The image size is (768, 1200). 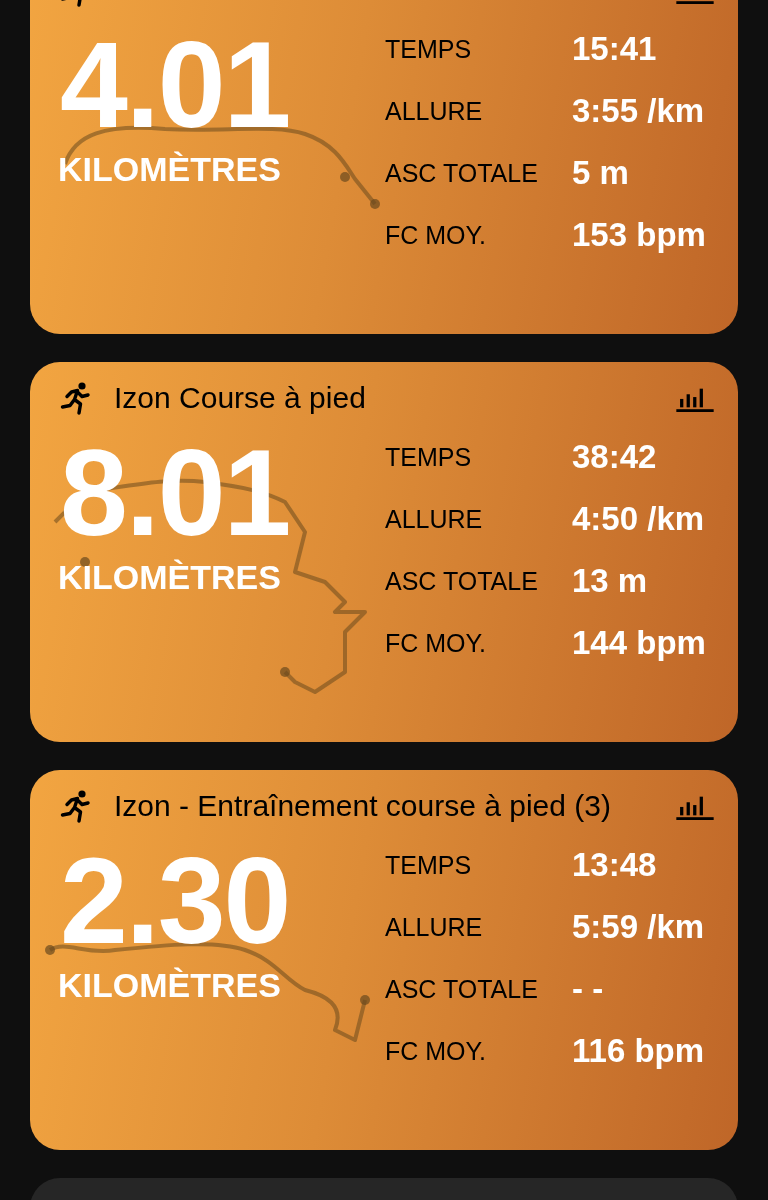 What do you see at coordinates (363, 806) in the screenshot?
I see `workout-title: Izon - Entraînement course à pied (3)` at bounding box center [363, 806].